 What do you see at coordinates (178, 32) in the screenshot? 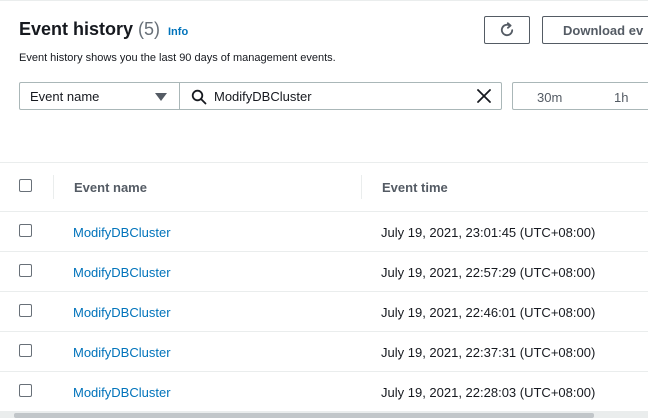
I see `info-link: Info` at bounding box center [178, 32].